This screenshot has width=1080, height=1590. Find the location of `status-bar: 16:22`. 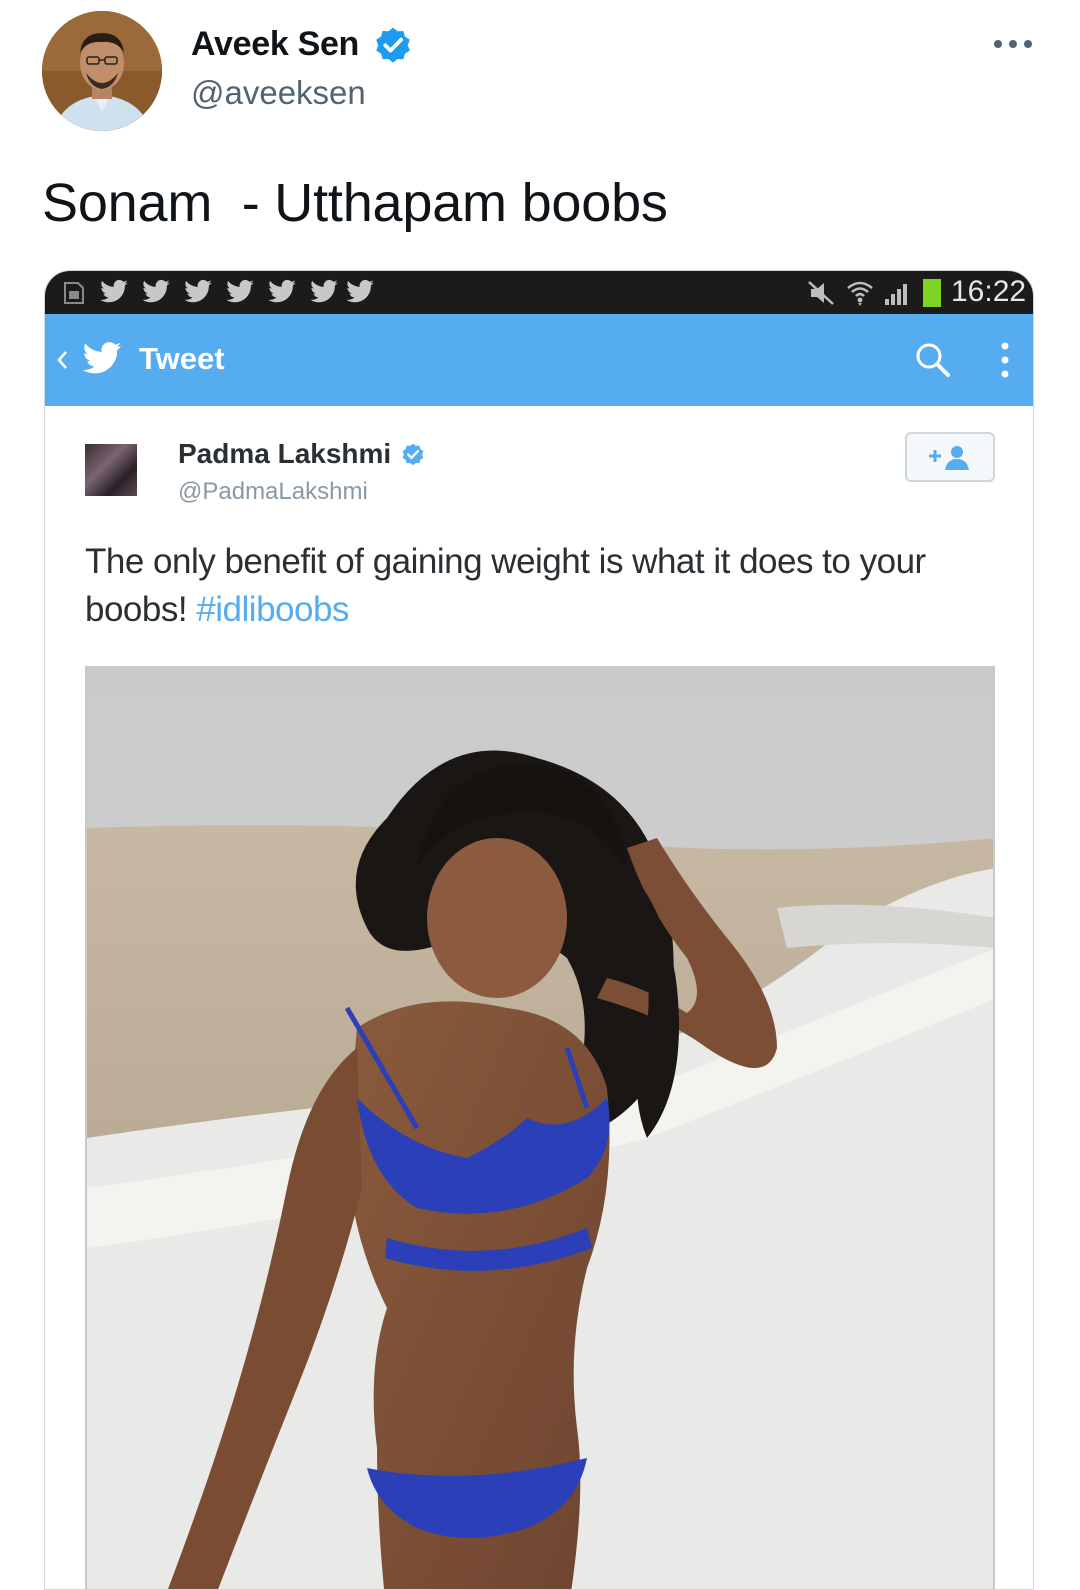

status-bar: 16:22 is located at coordinates (539, 292).